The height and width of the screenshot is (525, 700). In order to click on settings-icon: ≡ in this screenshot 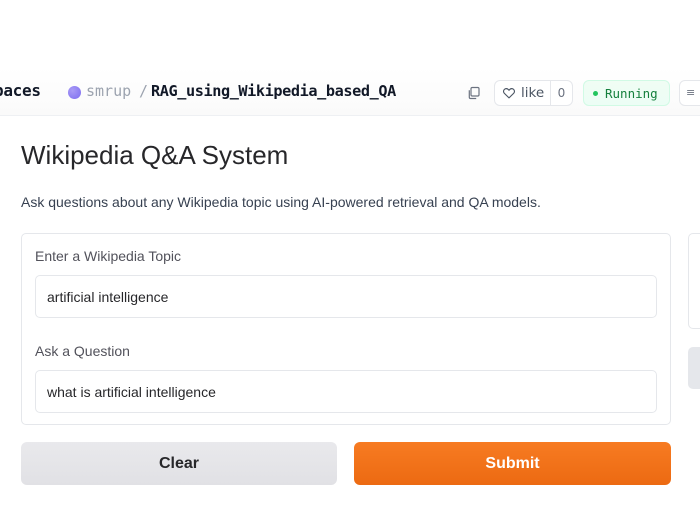, I will do `click(691, 92)`.